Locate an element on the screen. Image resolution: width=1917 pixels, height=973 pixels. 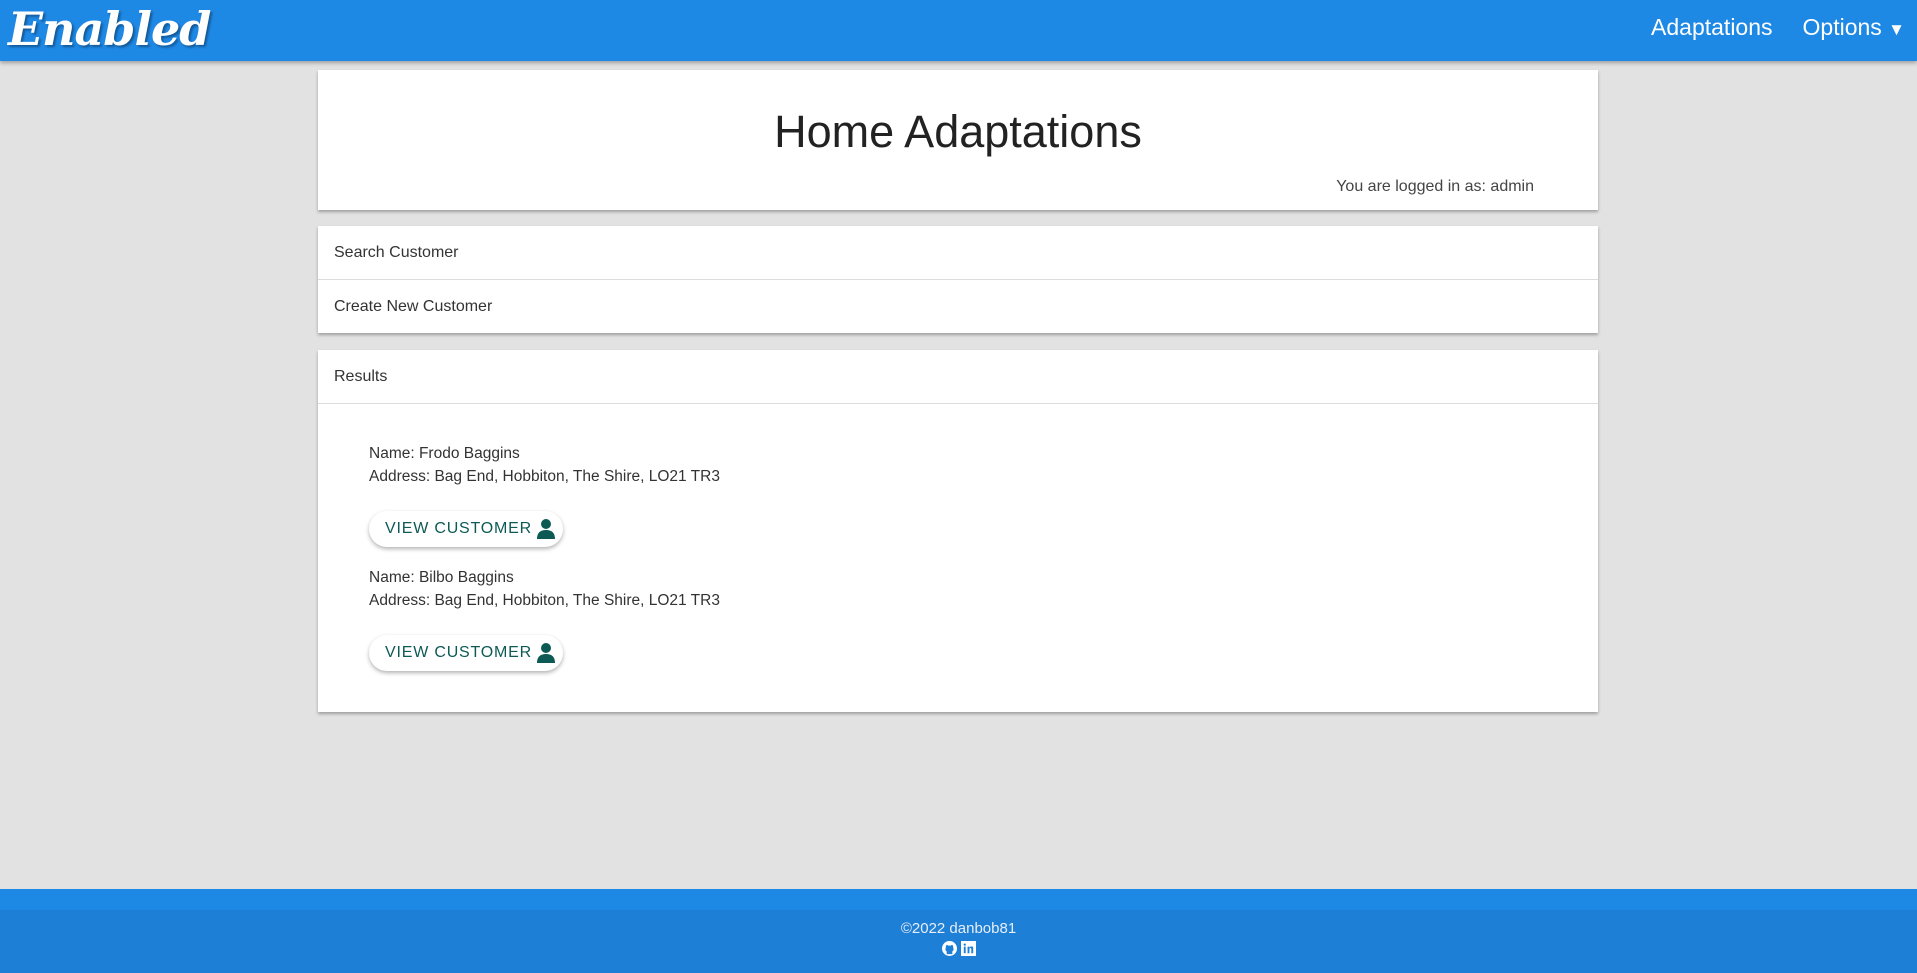
actions-collapsible: Search Customer Create New Customer is located at coordinates (958, 279).